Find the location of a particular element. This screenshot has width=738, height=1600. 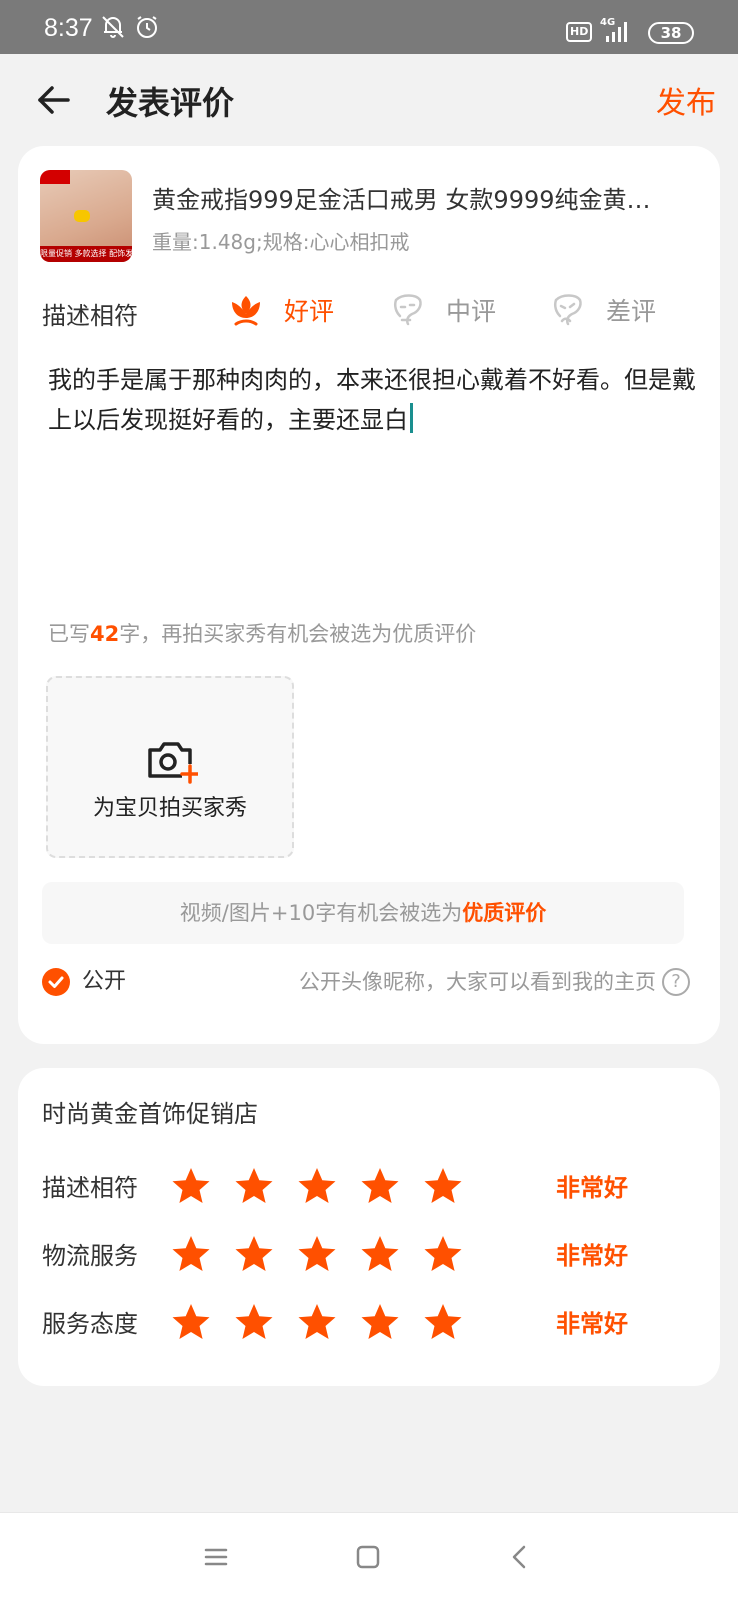

neutral-face-icon is located at coordinates (407, 310).